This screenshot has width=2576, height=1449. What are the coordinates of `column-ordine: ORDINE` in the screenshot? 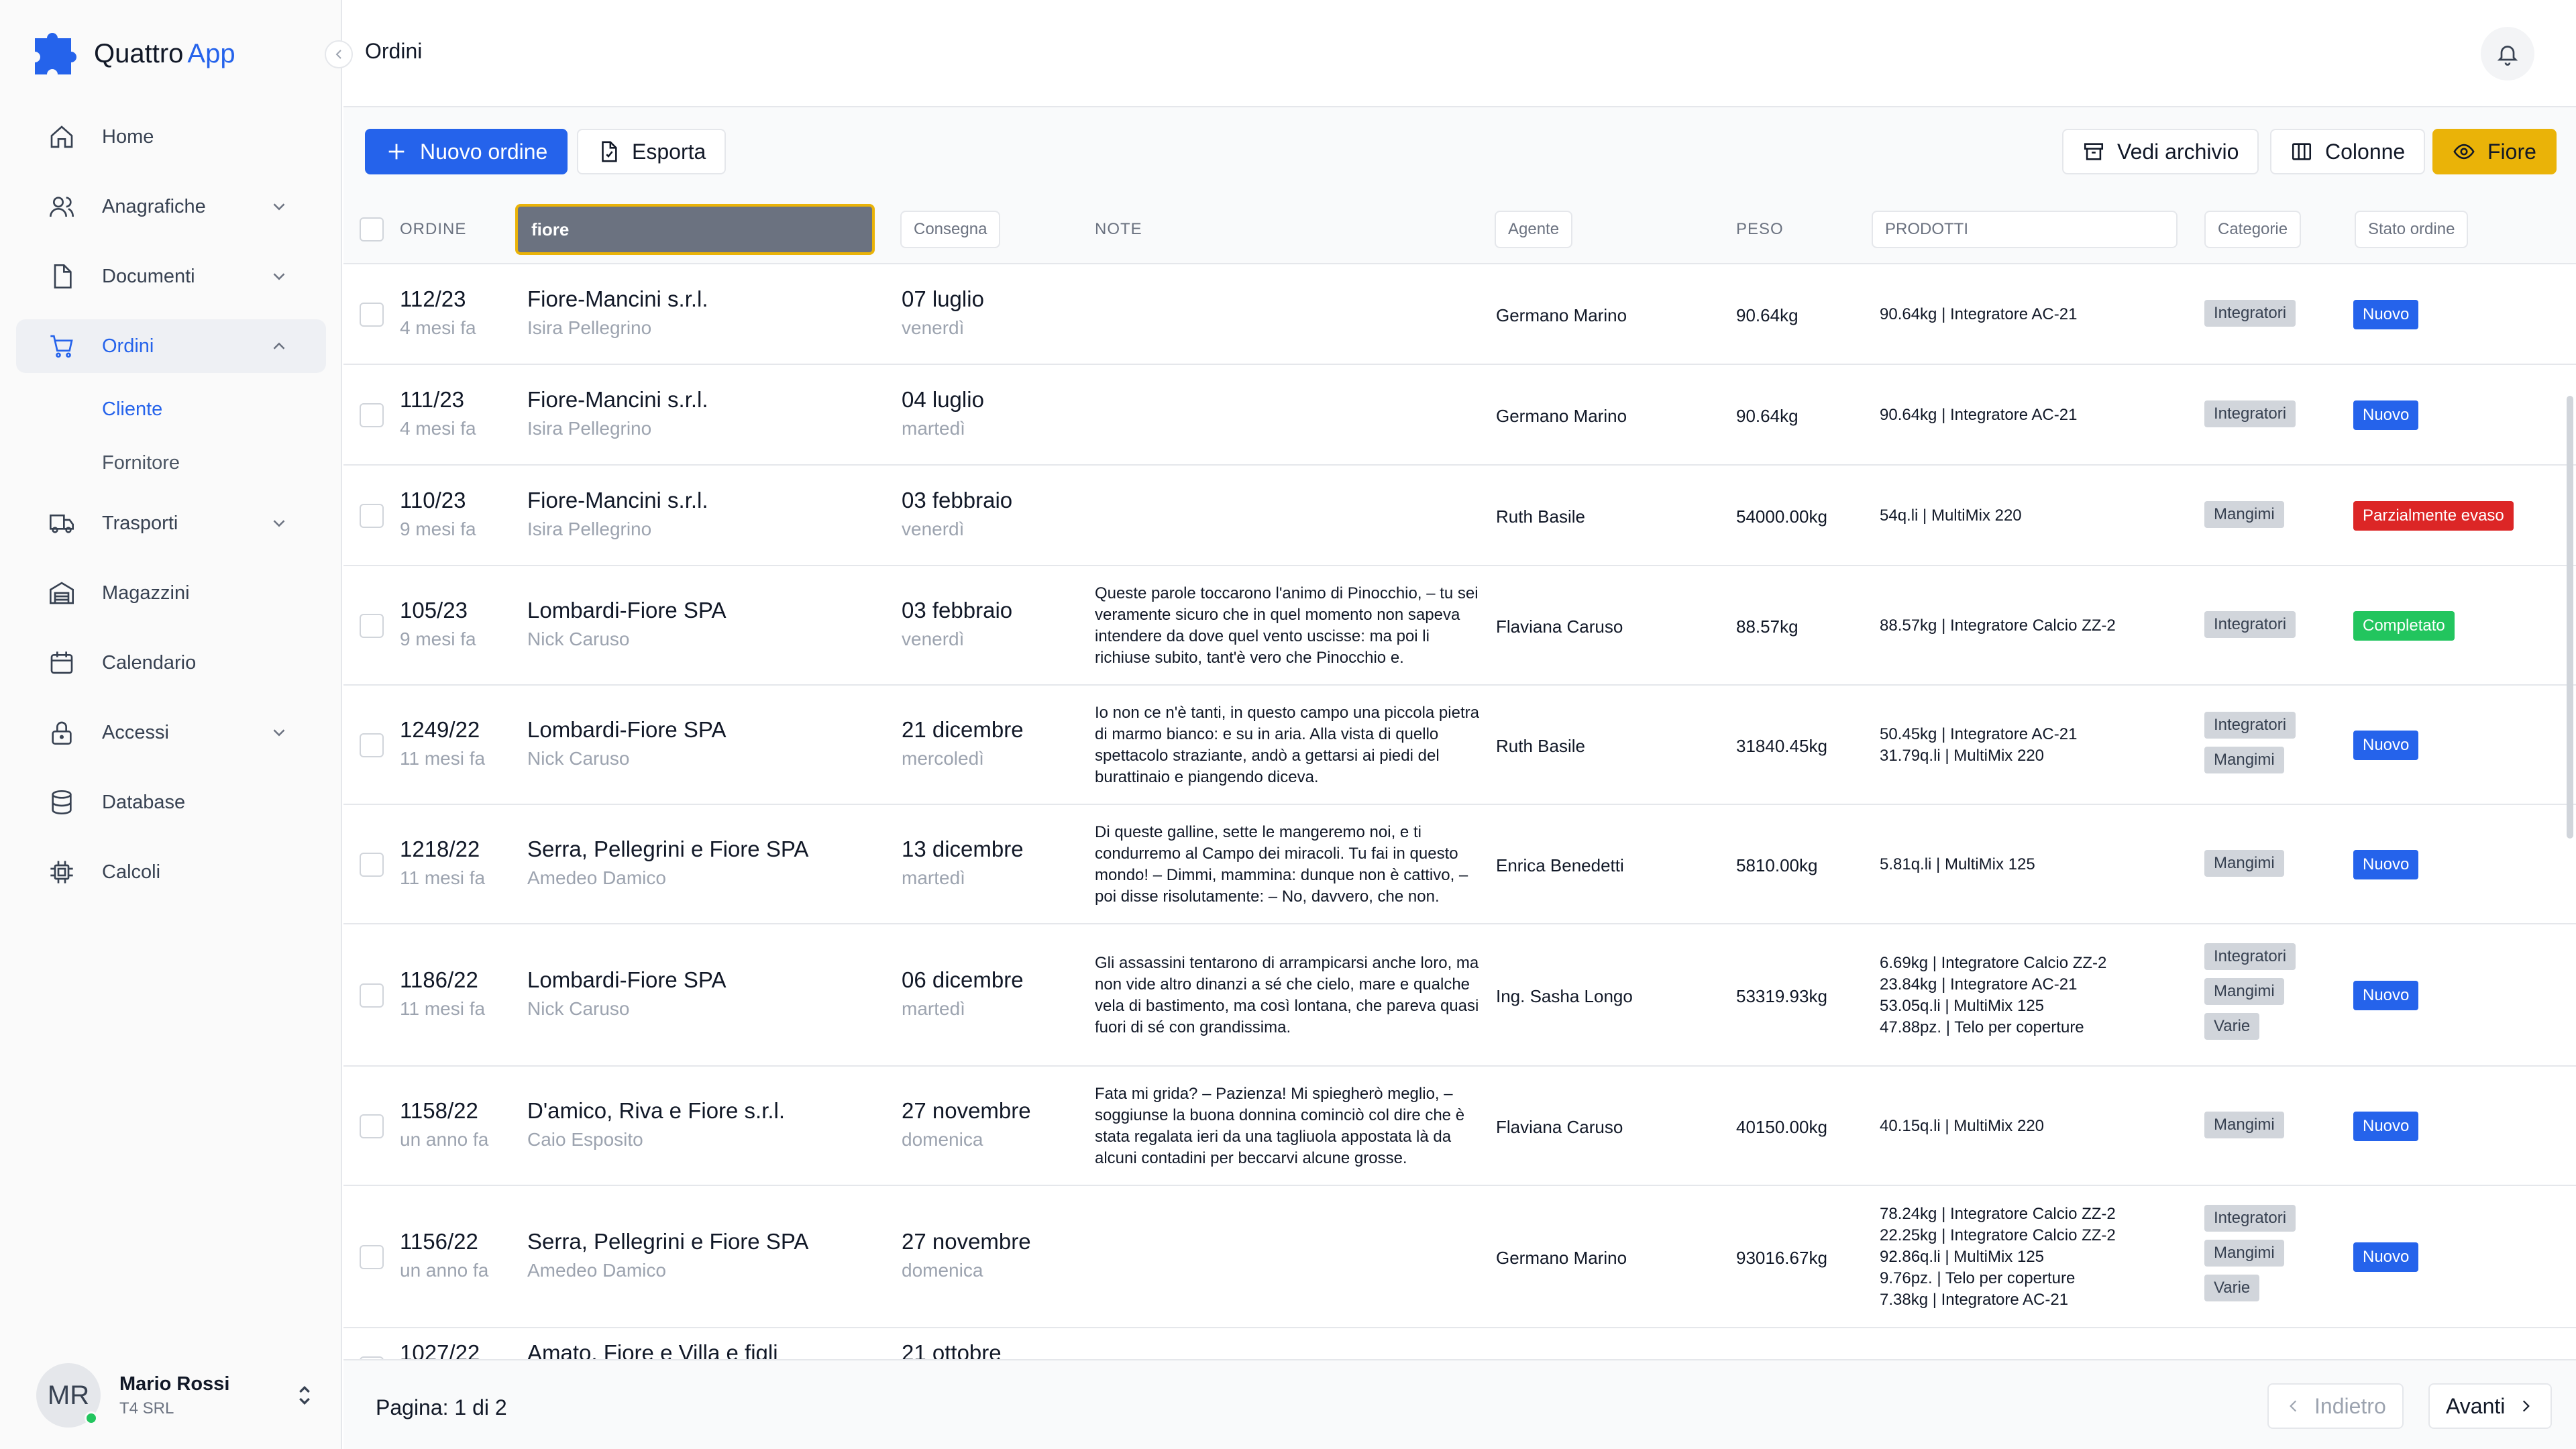 It's located at (433, 229).